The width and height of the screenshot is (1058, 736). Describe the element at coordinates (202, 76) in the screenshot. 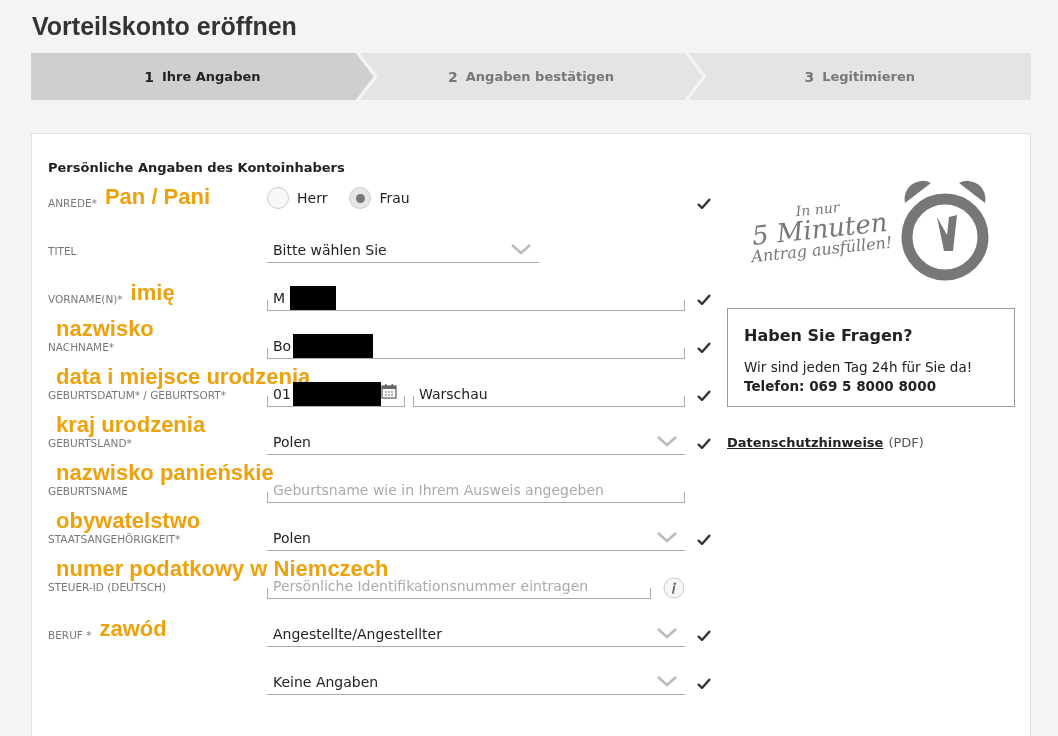

I see `progress-step: 1 Ihre Angaben` at that location.